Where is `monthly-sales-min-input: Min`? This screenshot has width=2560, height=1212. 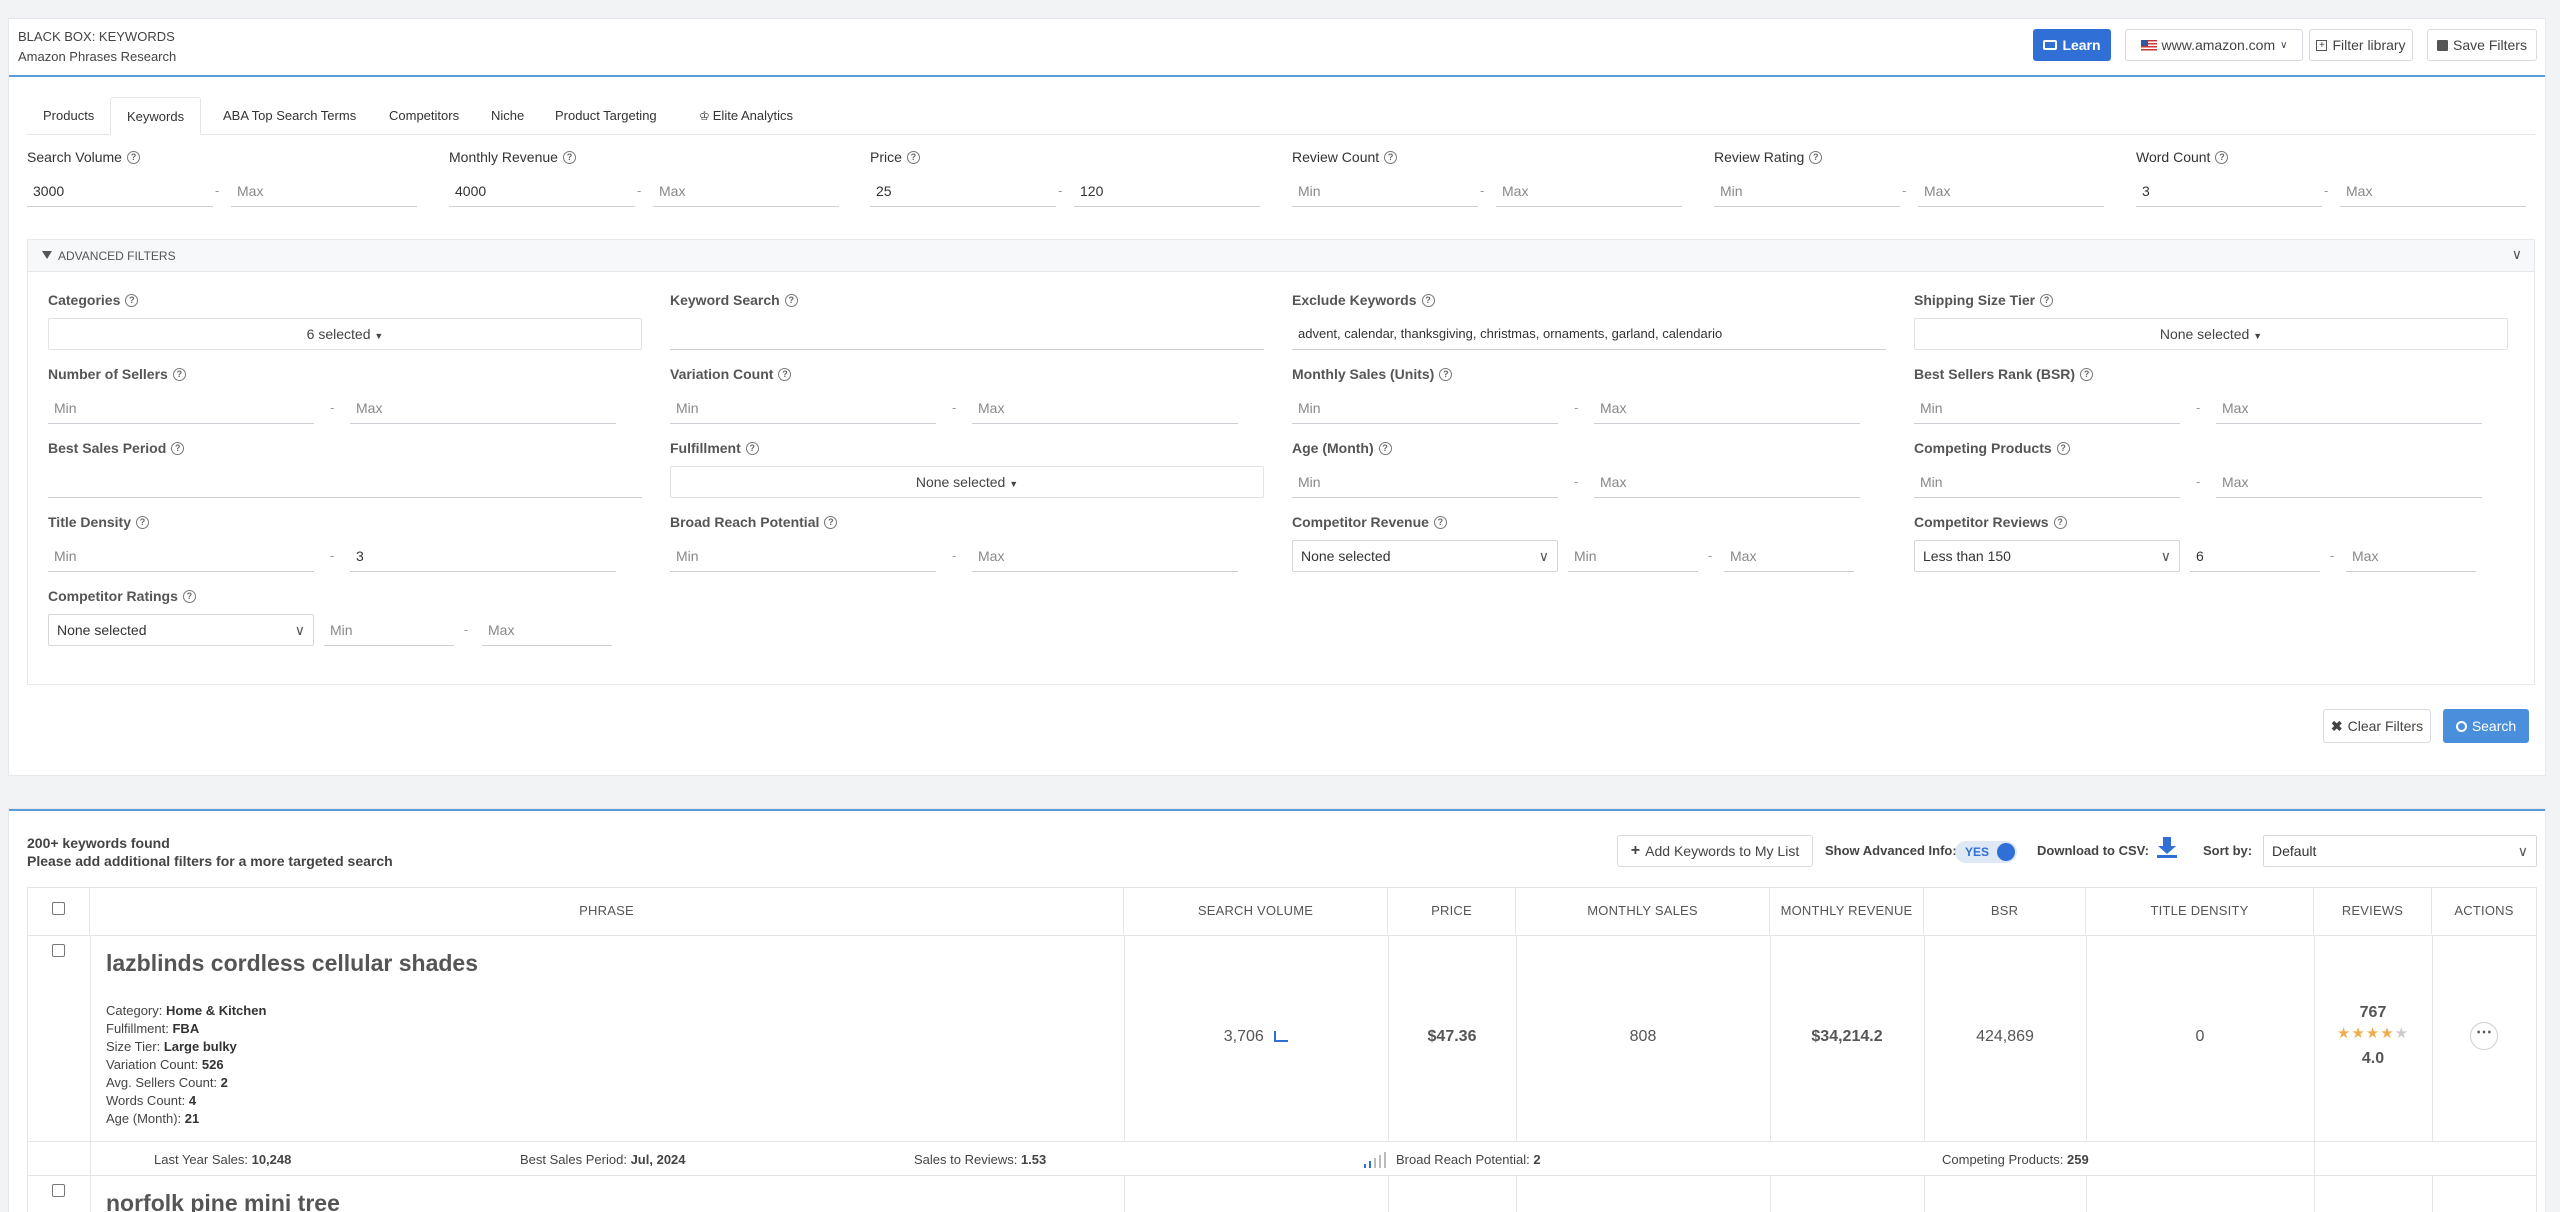 monthly-sales-min-input: Min is located at coordinates (1425, 408).